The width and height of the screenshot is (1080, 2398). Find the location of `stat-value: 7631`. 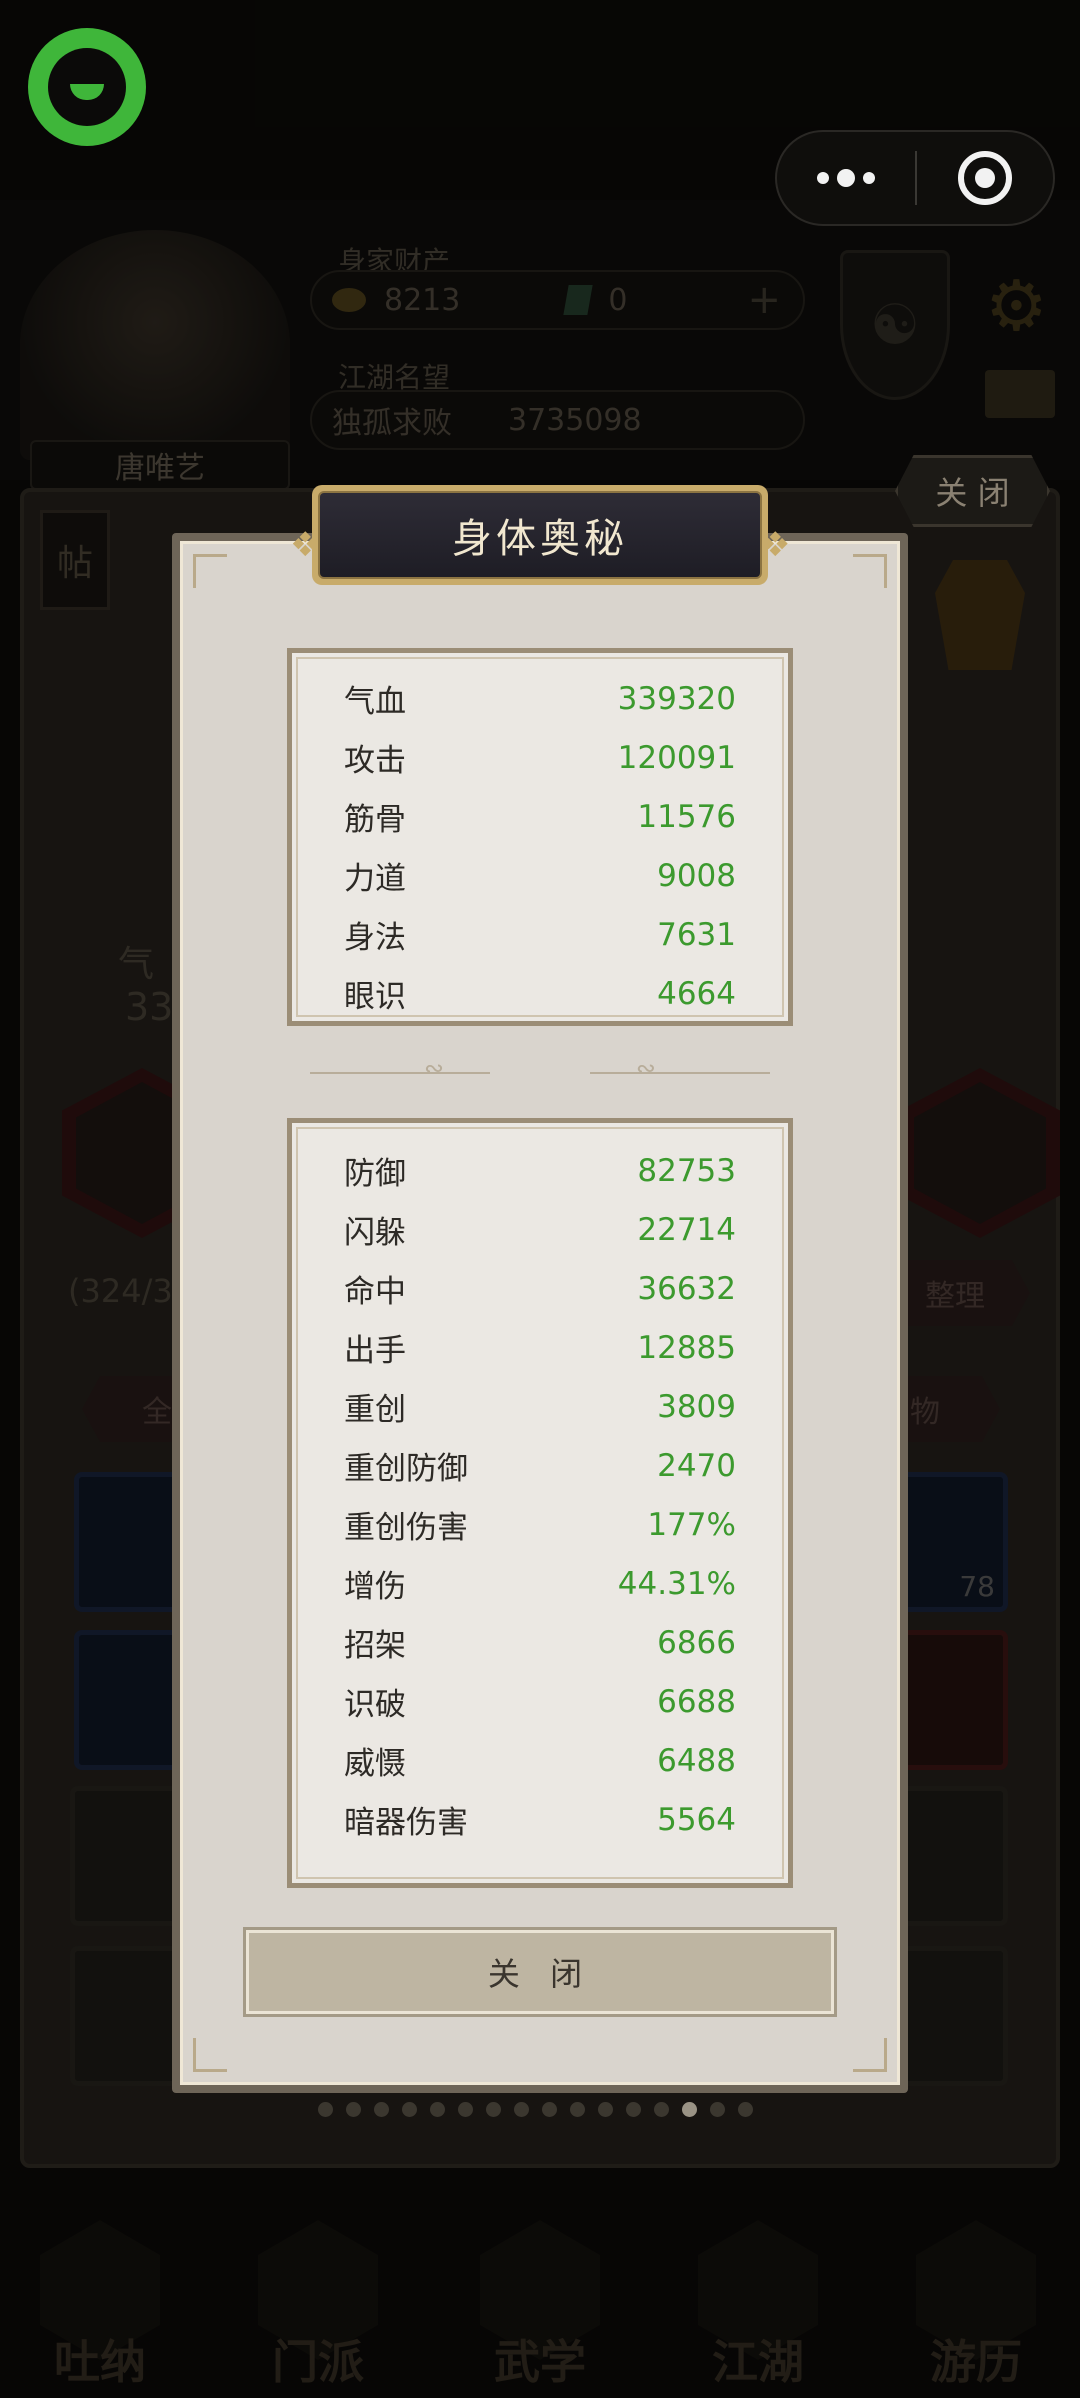

stat-value: 7631 is located at coordinates (696, 934).